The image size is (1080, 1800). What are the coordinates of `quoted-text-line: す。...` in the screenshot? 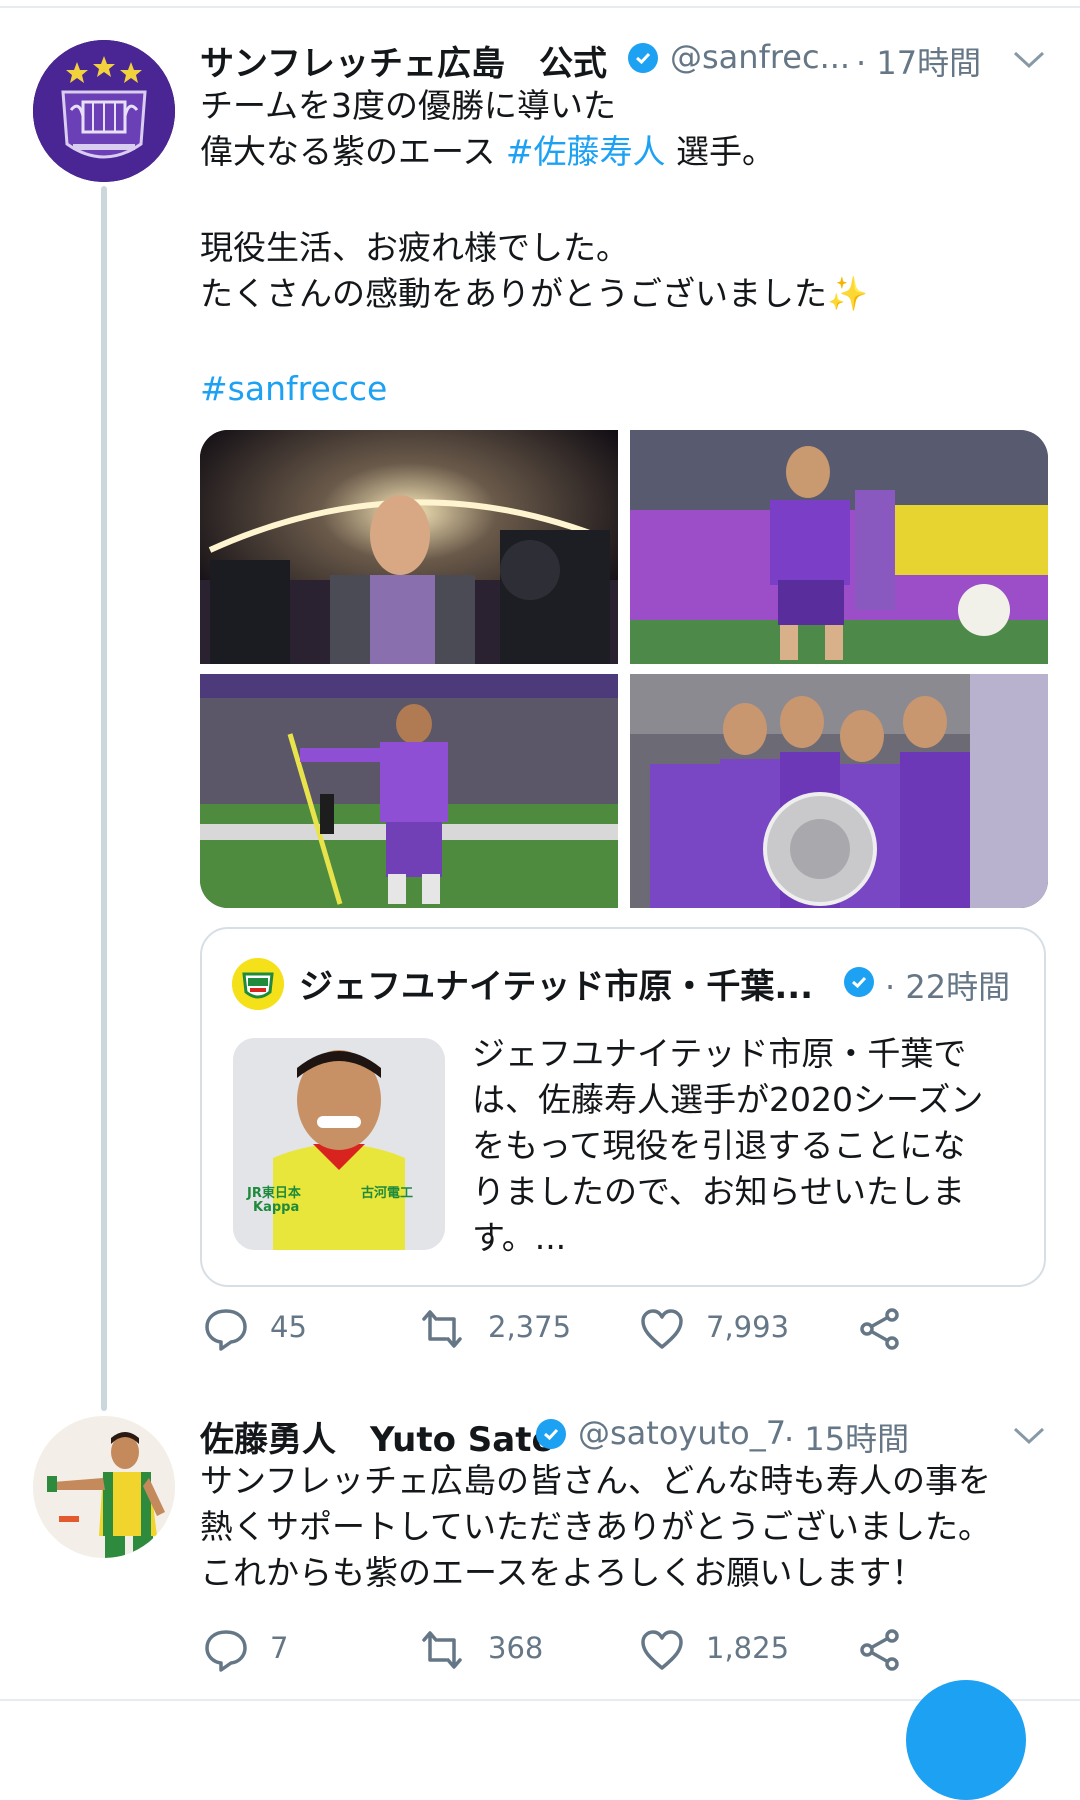 It's located at (519, 1237).